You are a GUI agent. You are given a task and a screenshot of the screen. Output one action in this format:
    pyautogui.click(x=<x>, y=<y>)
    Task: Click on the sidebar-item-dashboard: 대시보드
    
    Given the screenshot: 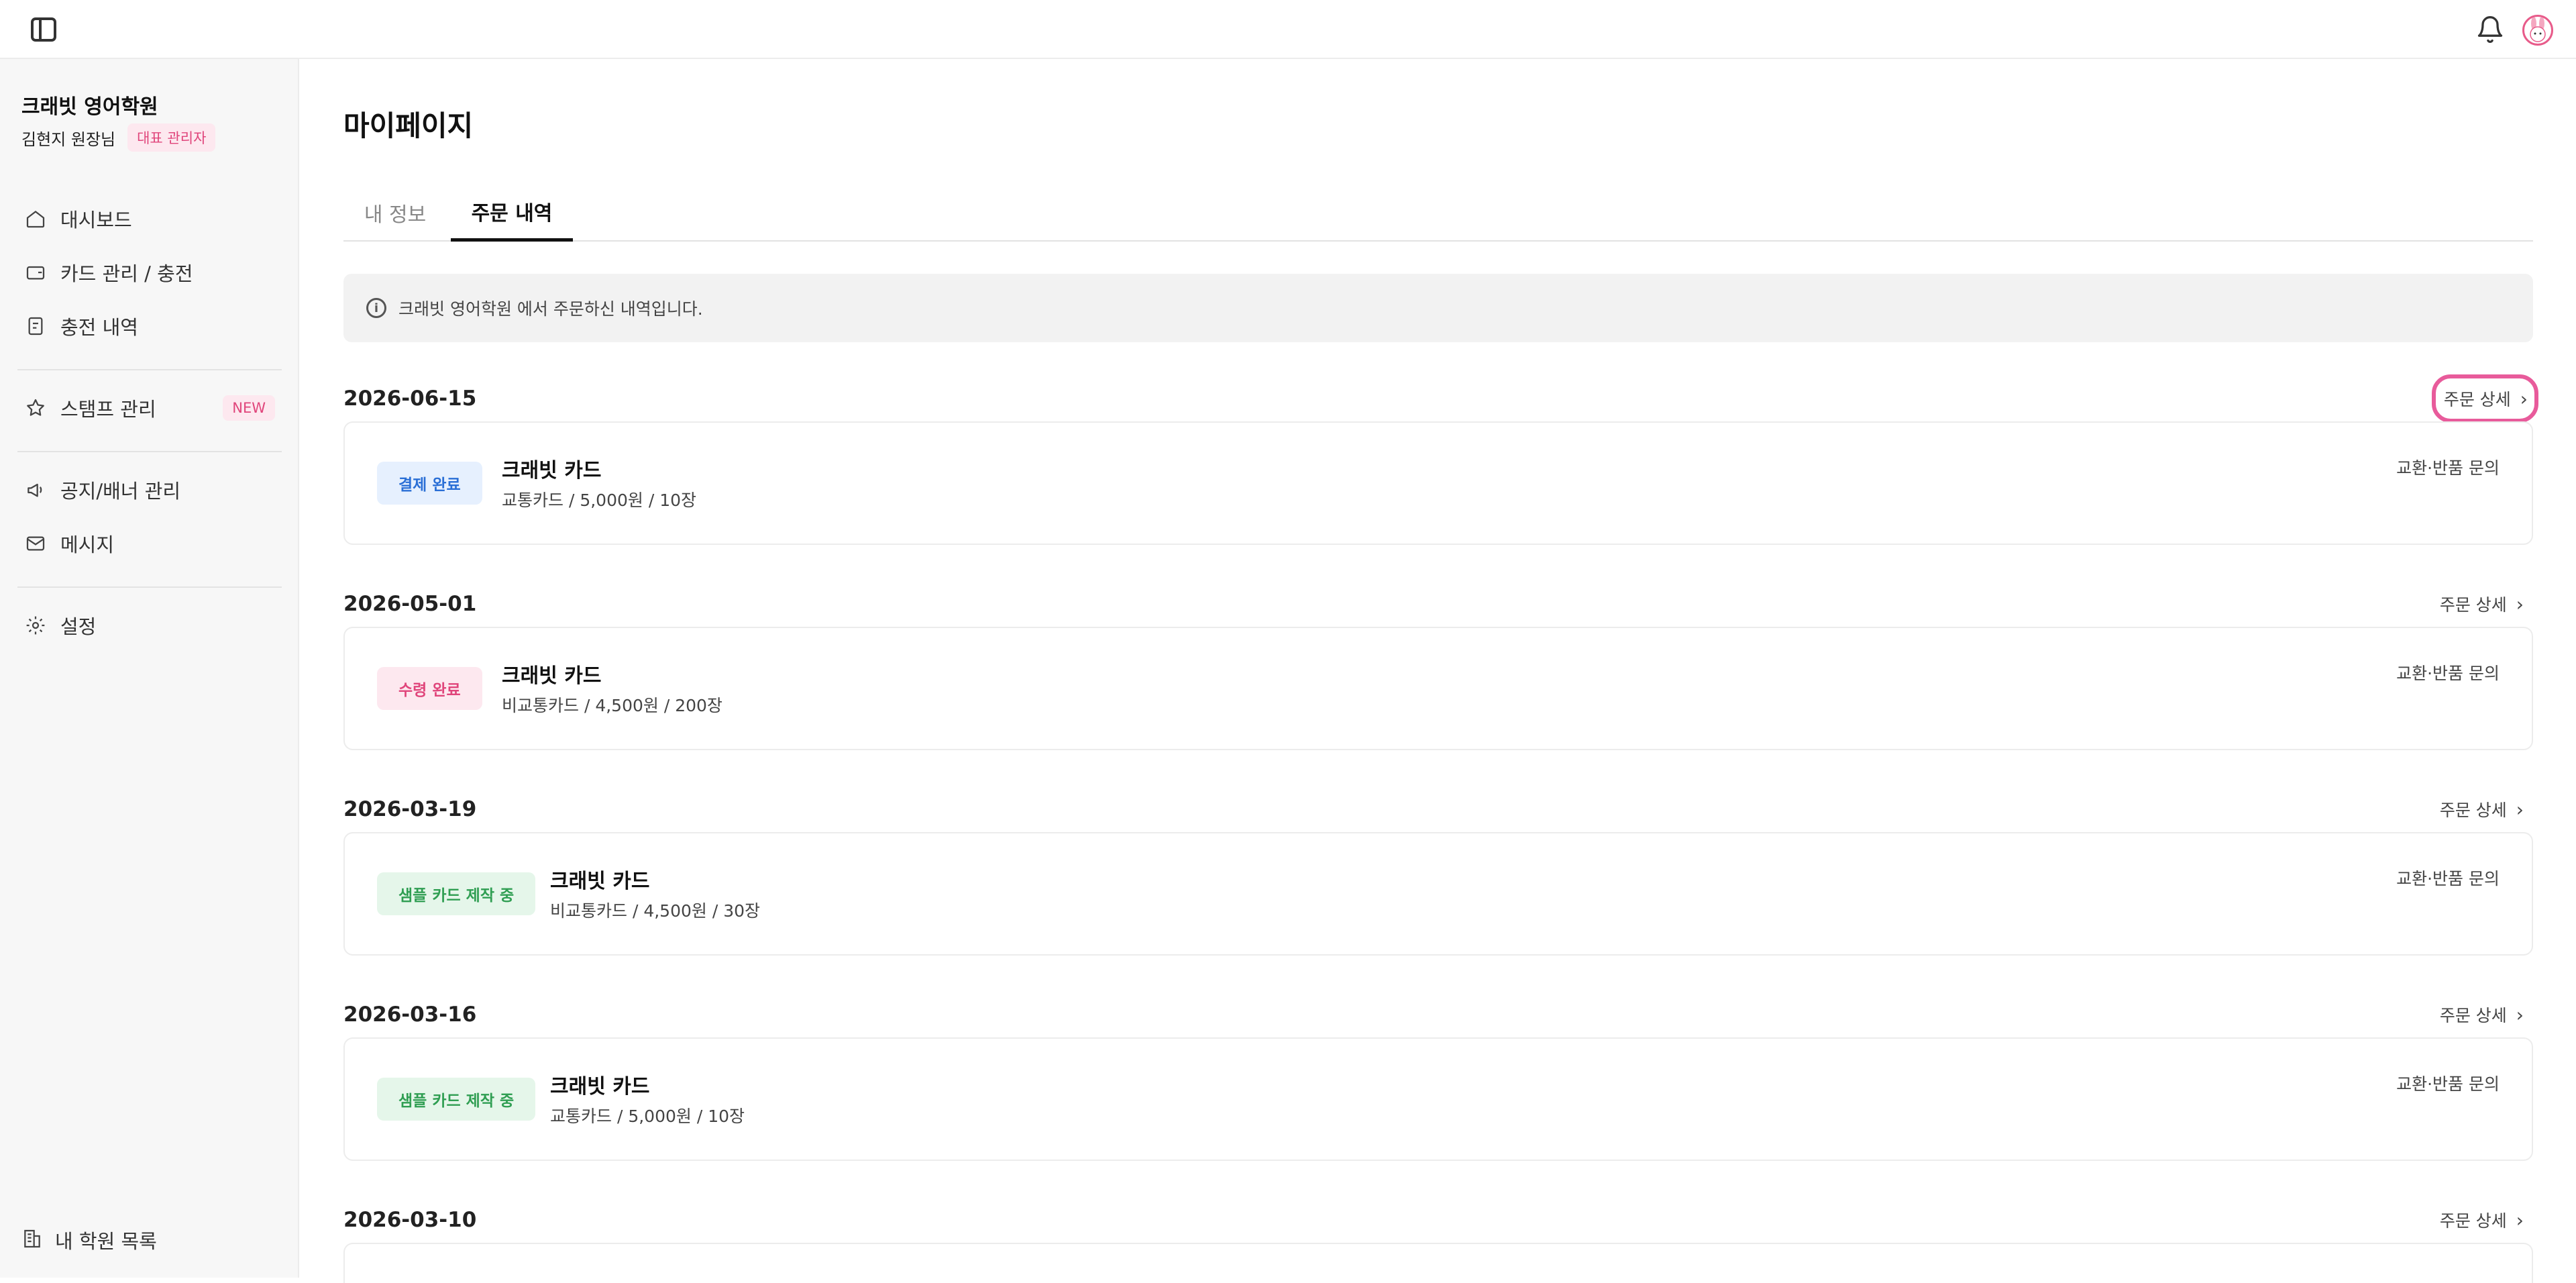 What is the action you would take?
    pyautogui.click(x=149, y=218)
    